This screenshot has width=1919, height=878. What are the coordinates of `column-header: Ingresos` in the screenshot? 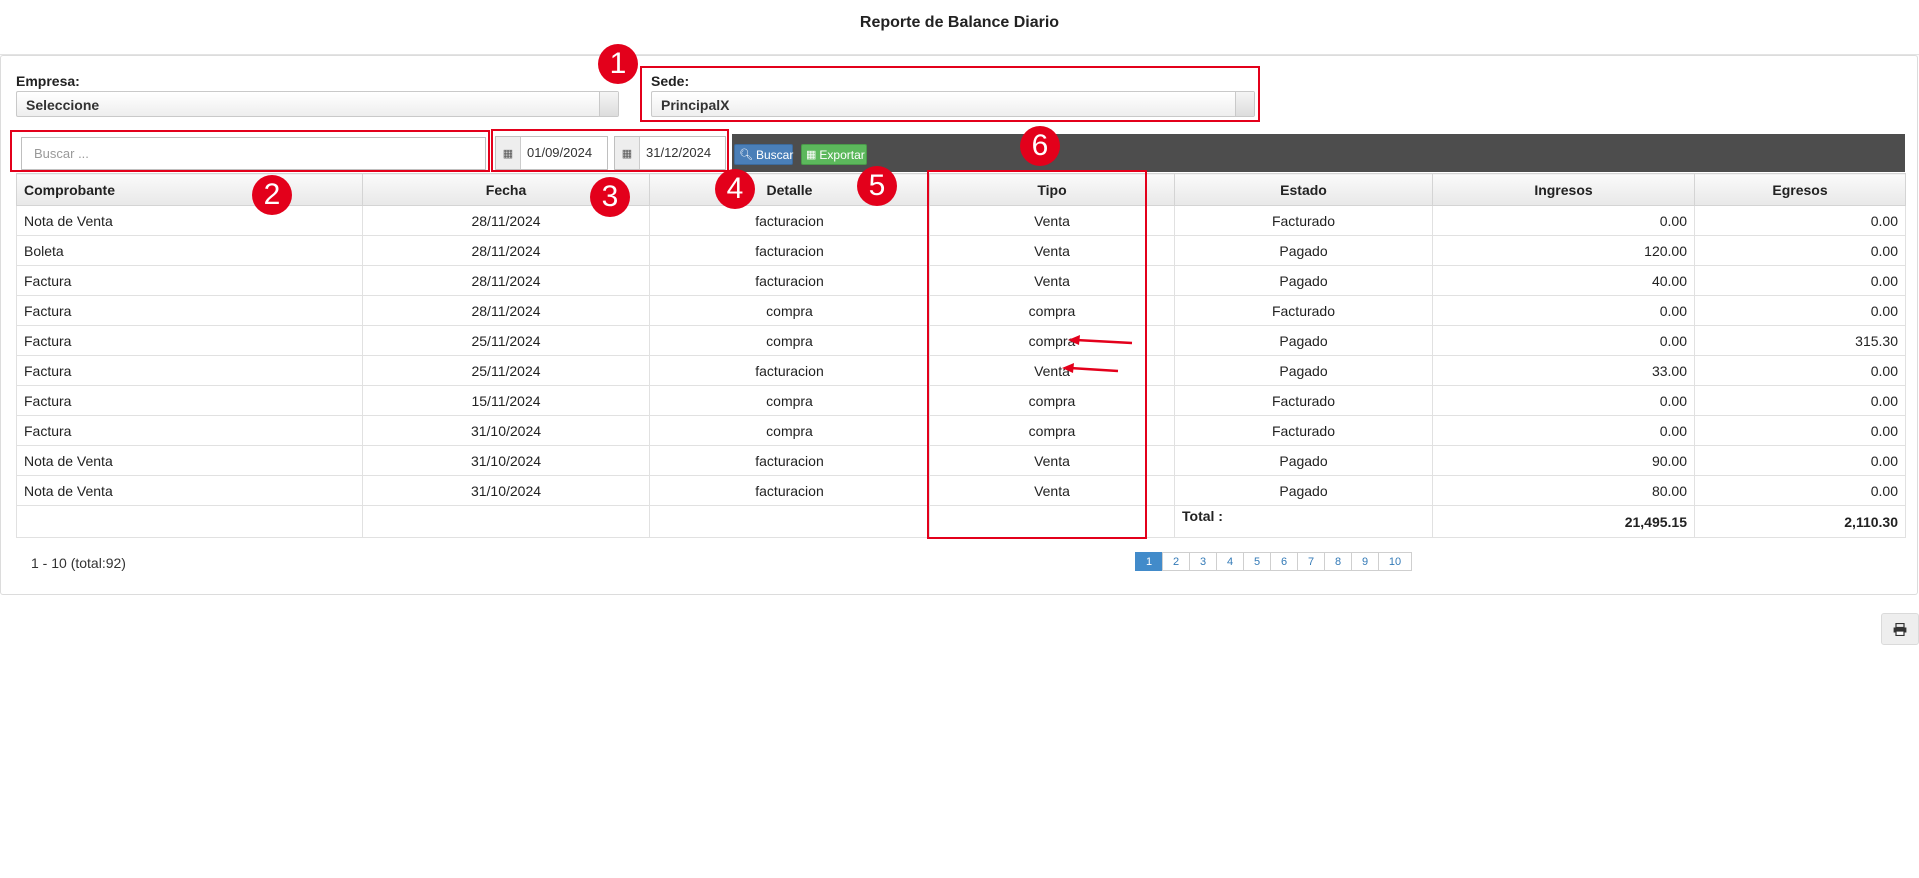 It's located at (1563, 189).